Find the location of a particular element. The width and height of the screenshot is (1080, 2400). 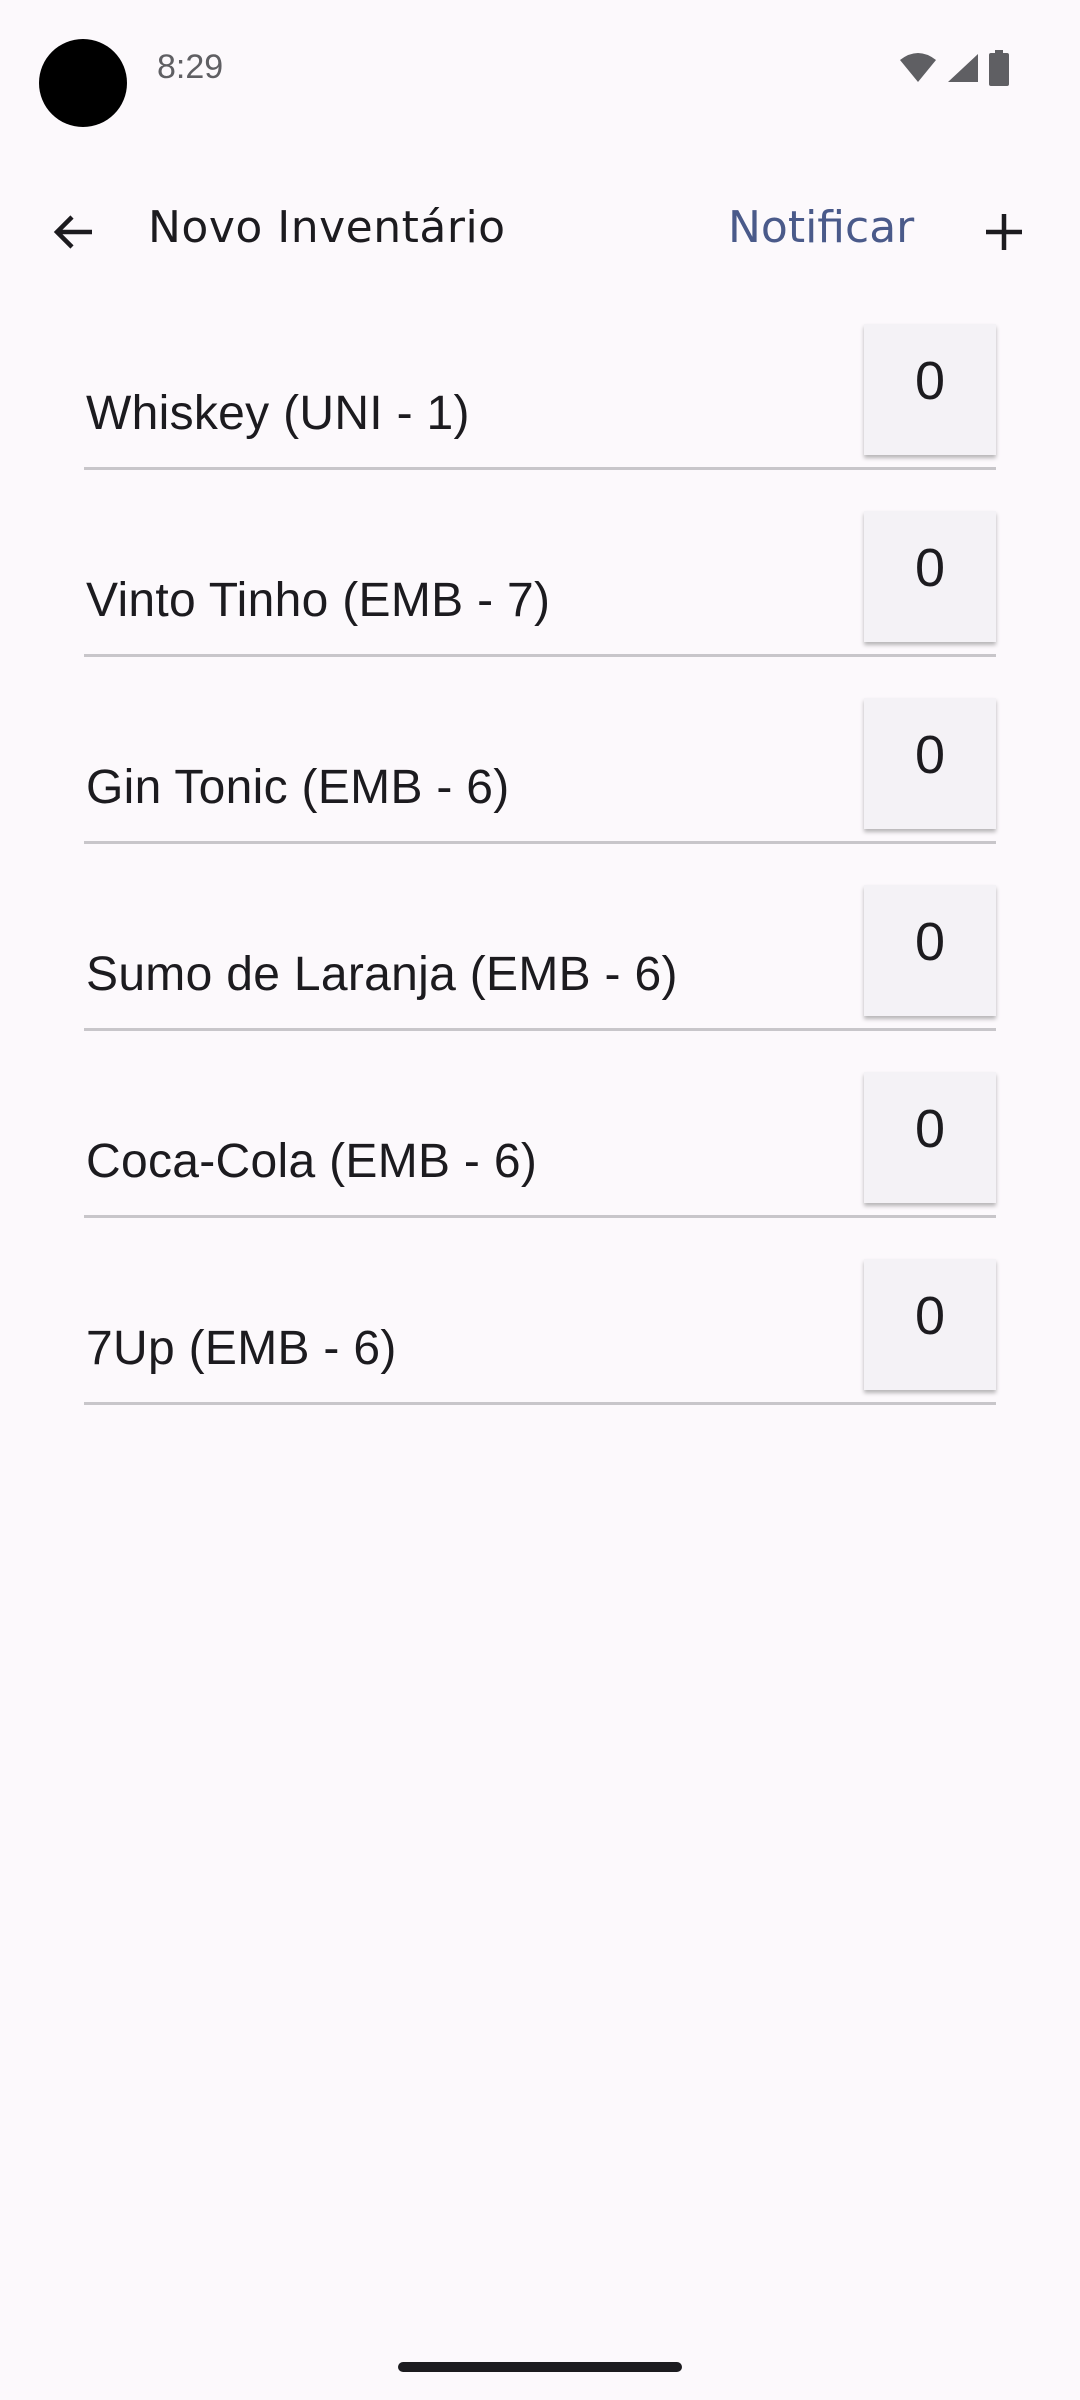

battery-icon is located at coordinates (999, 68).